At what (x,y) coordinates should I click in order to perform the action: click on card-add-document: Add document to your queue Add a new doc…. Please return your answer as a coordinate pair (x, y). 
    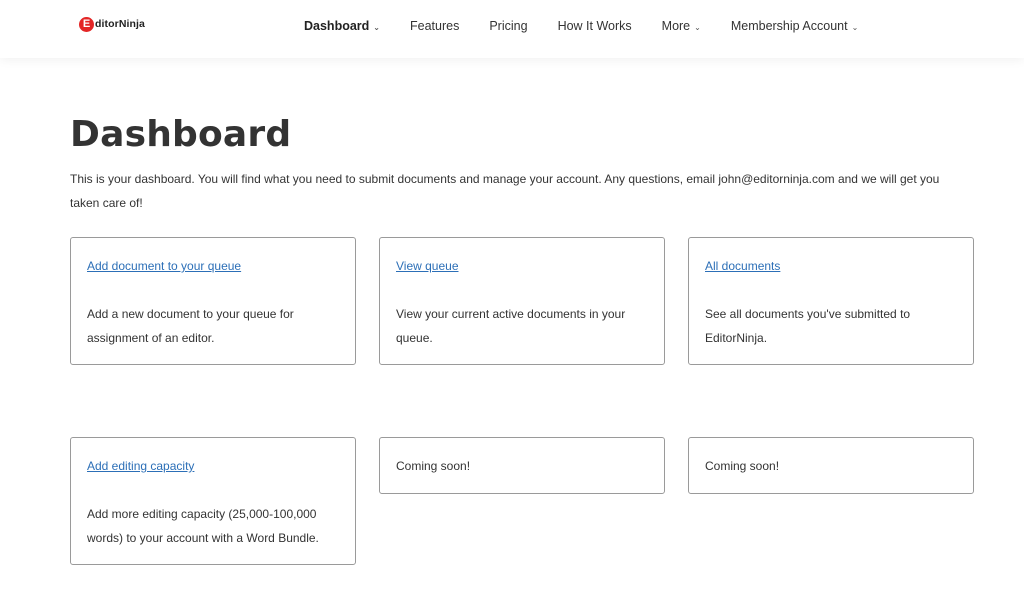
    Looking at the image, I should click on (213, 301).